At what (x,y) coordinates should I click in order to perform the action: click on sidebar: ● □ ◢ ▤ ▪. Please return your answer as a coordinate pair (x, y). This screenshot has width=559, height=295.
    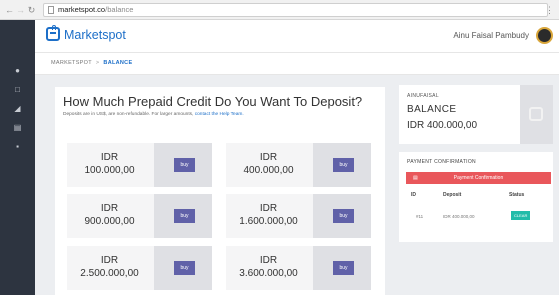
    Looking at the image, I should click on (17, 157).